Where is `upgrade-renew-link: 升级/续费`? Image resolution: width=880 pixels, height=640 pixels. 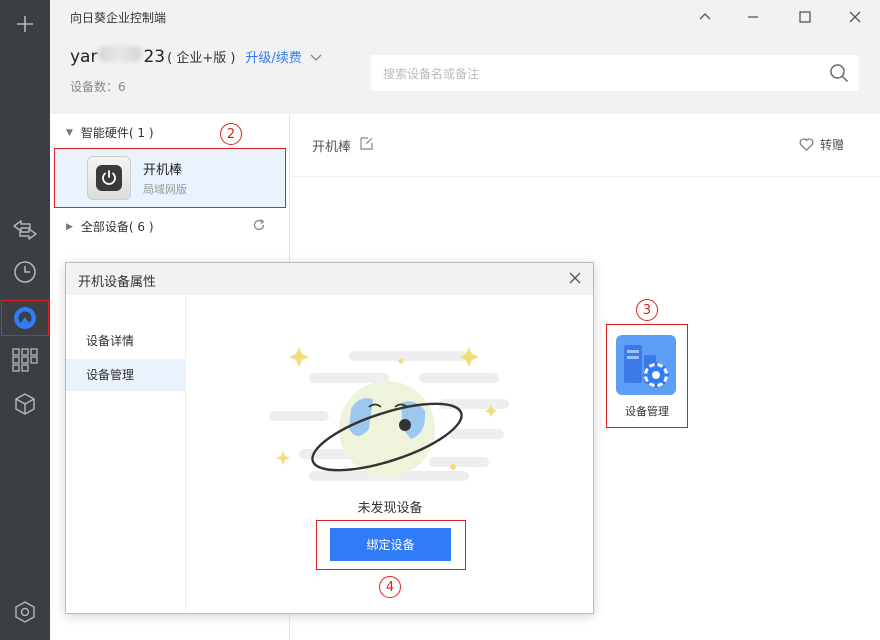 upgrade-renew-link: 升级/续费 is located at coordinates (273, 56).